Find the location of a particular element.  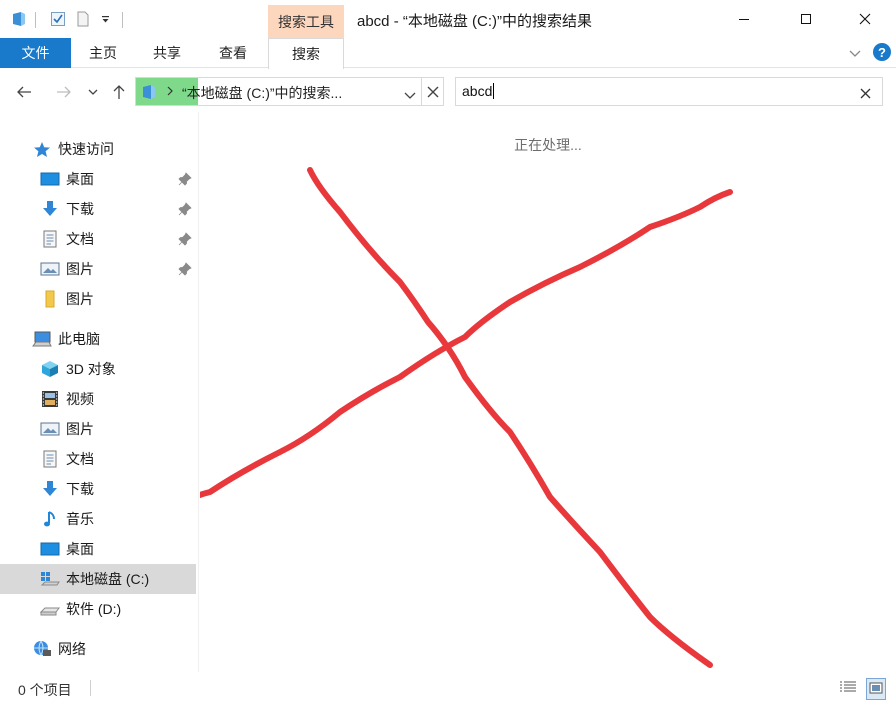

clear-search-button is located at coordinates (865, 94).